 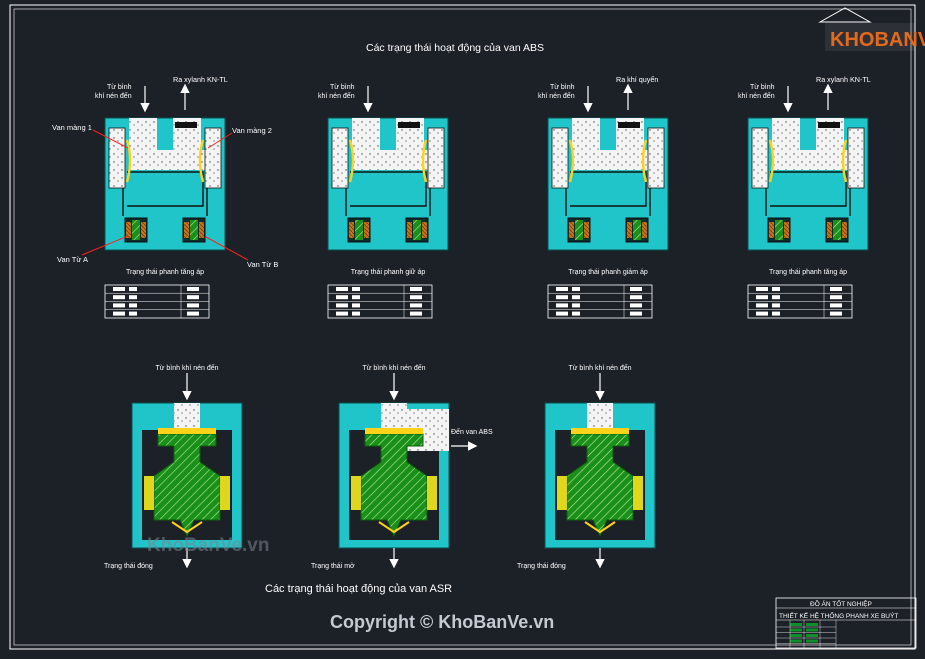 I want to click on callout-van-mang-1: Van màng 1, so click(x=72, y=127).